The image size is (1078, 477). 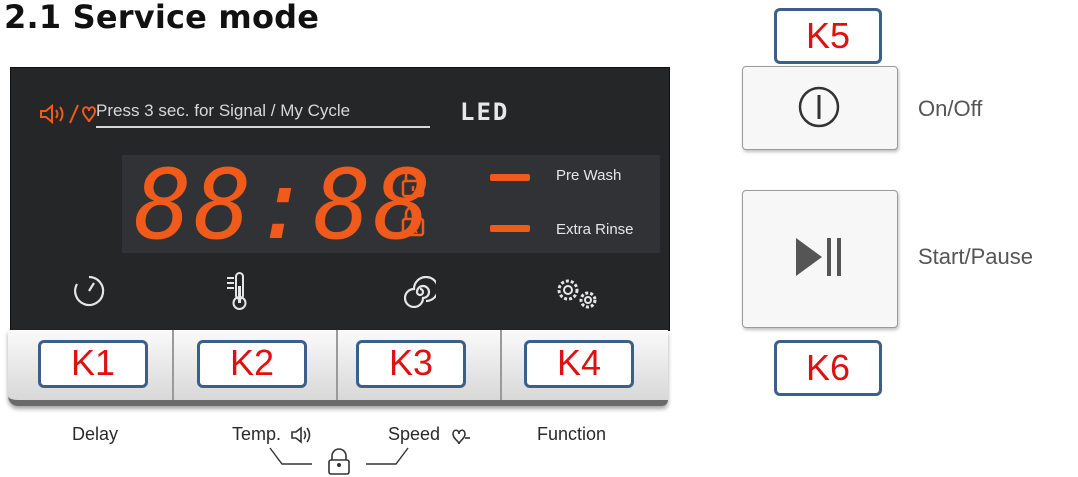 I want to click on time-digits: 88:88, so click(x=283, y=205).